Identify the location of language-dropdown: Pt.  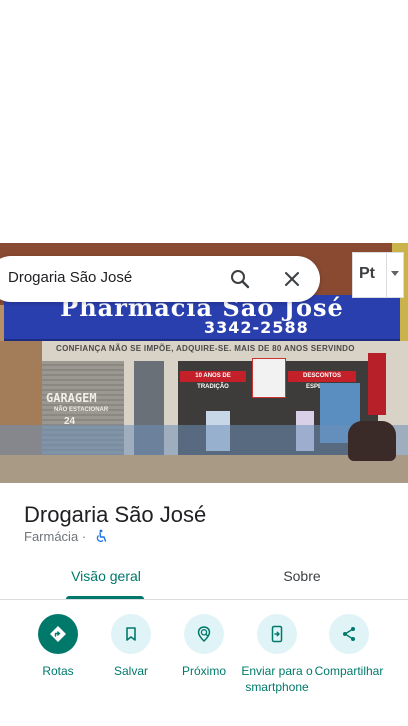
(378, 275).